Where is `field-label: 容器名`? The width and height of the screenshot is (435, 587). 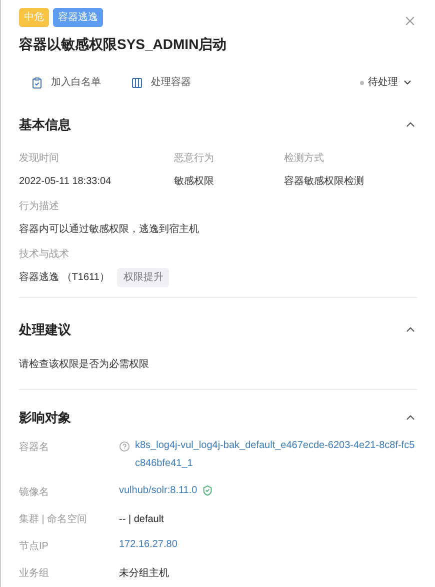
field-label: 容器名 is located at coordinates (34, 447).